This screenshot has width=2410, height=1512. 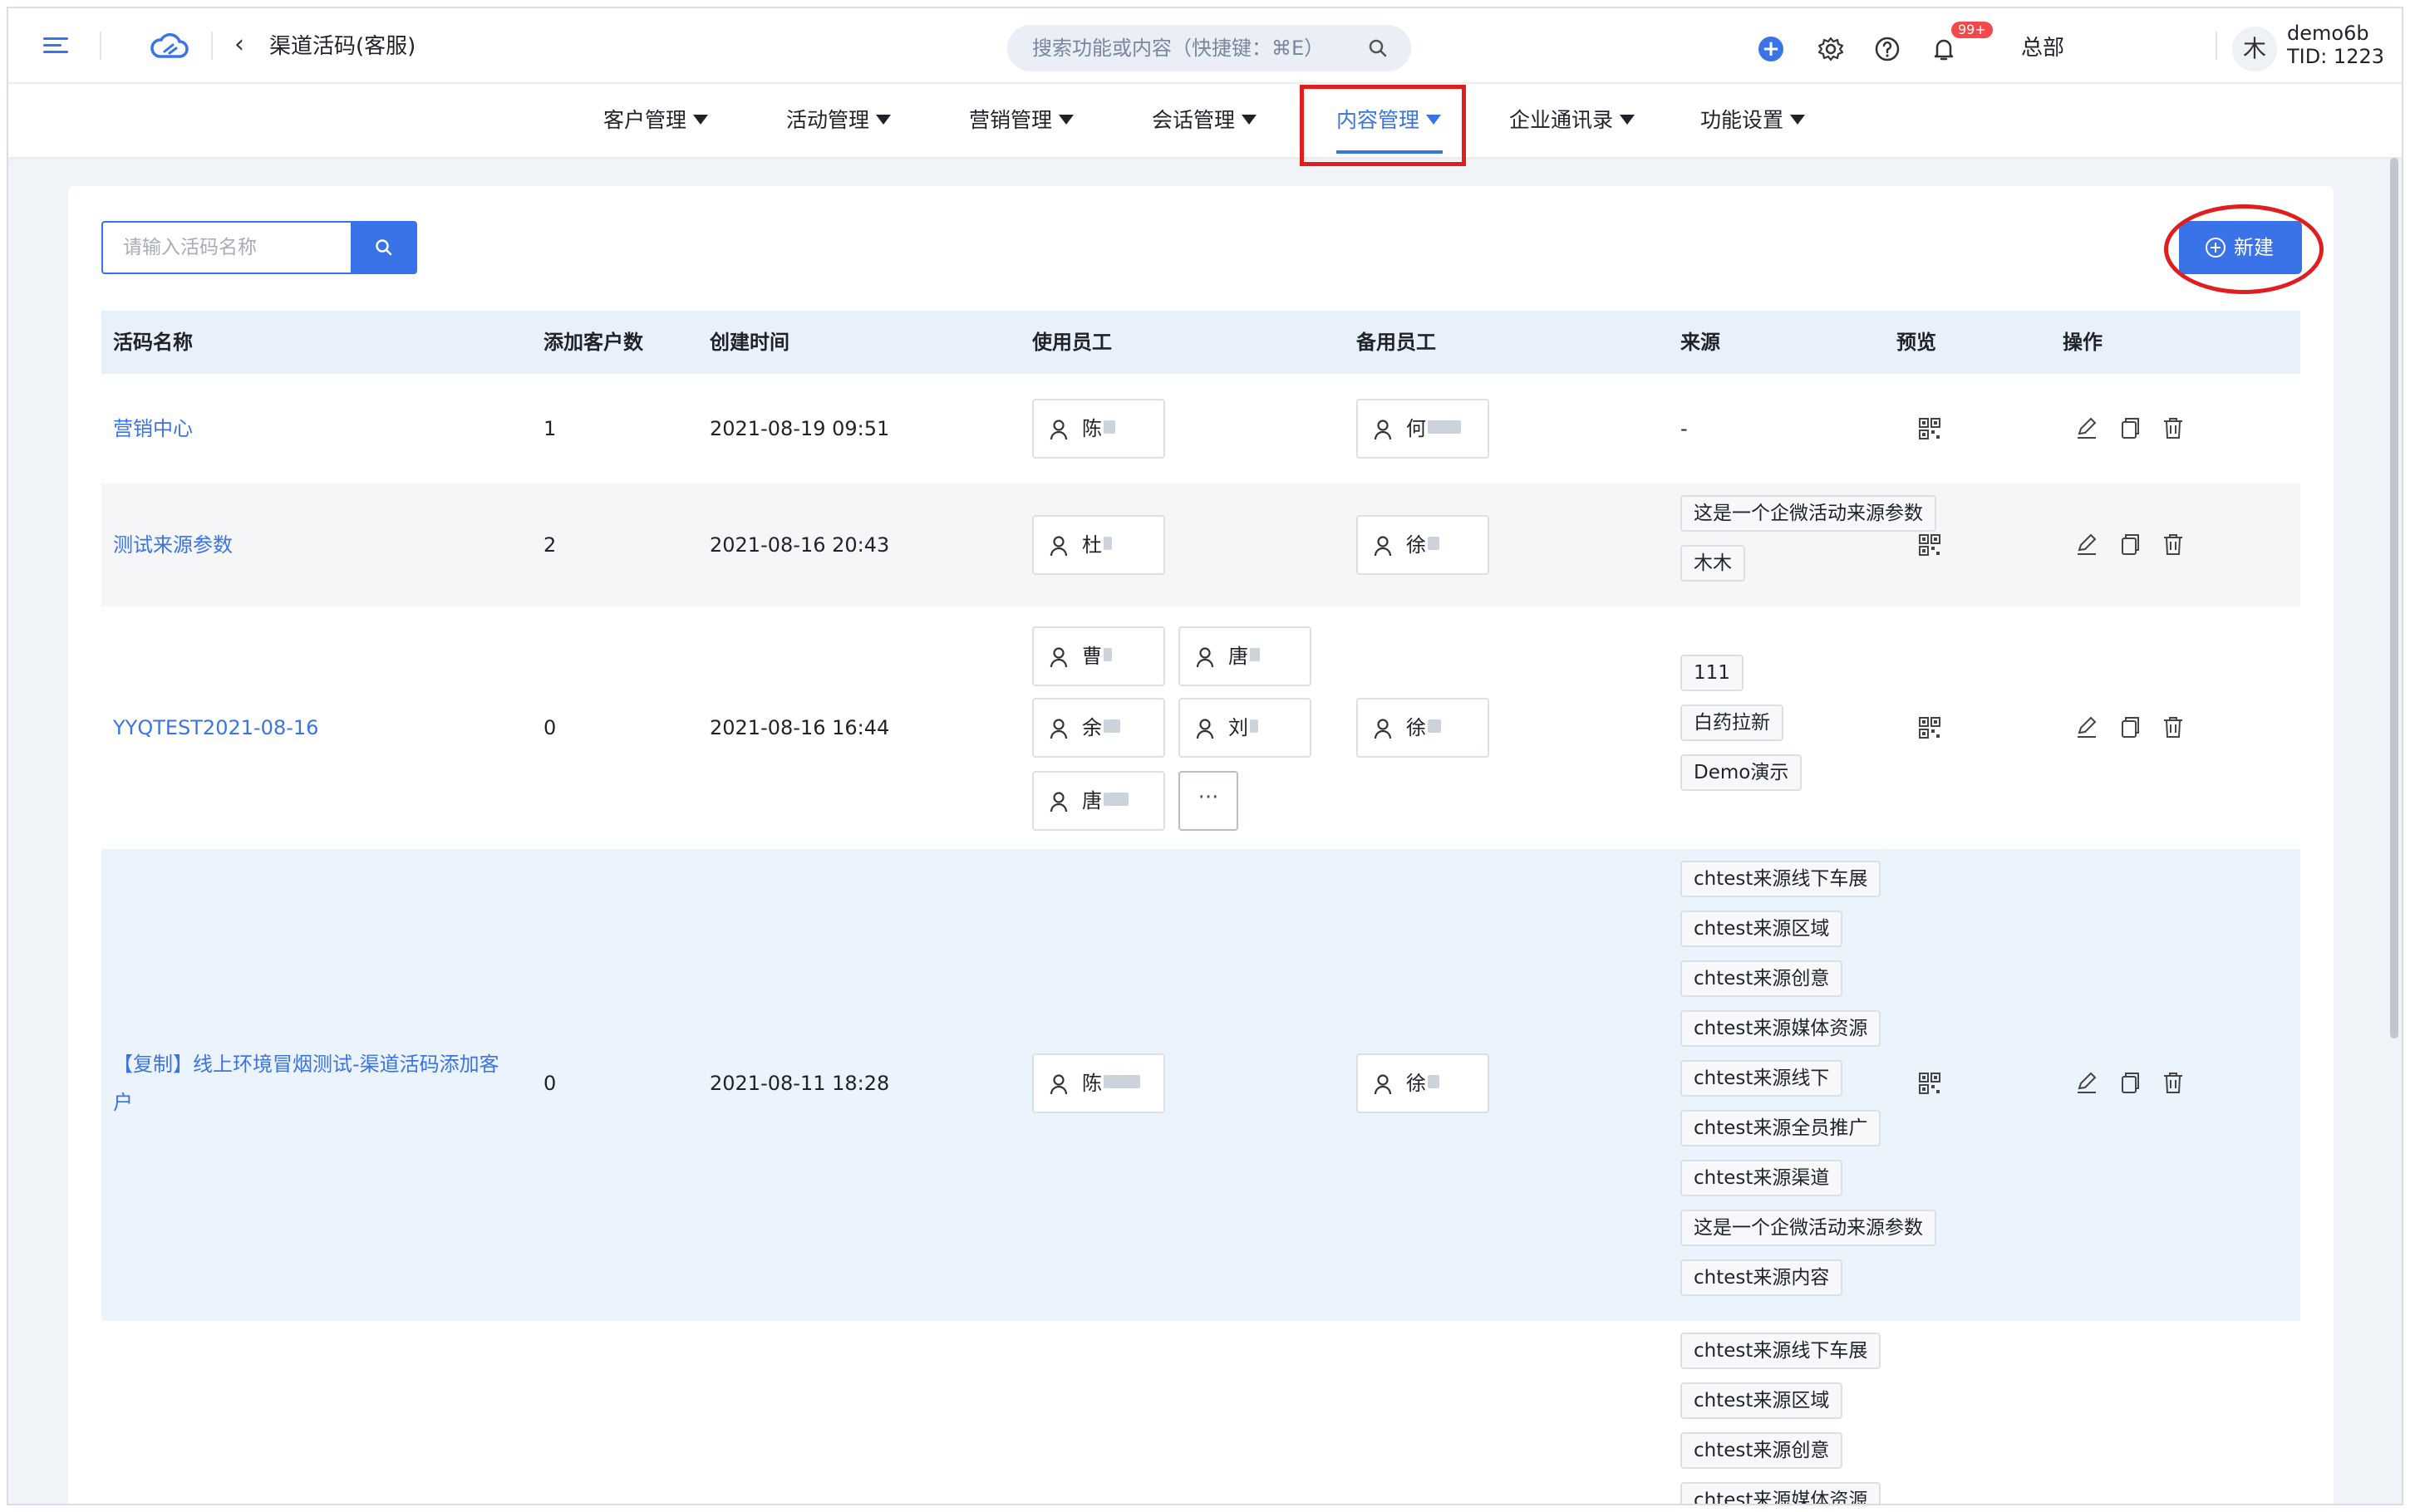 I want to click on col-actions: 操作, so click(x=2083, y=343).